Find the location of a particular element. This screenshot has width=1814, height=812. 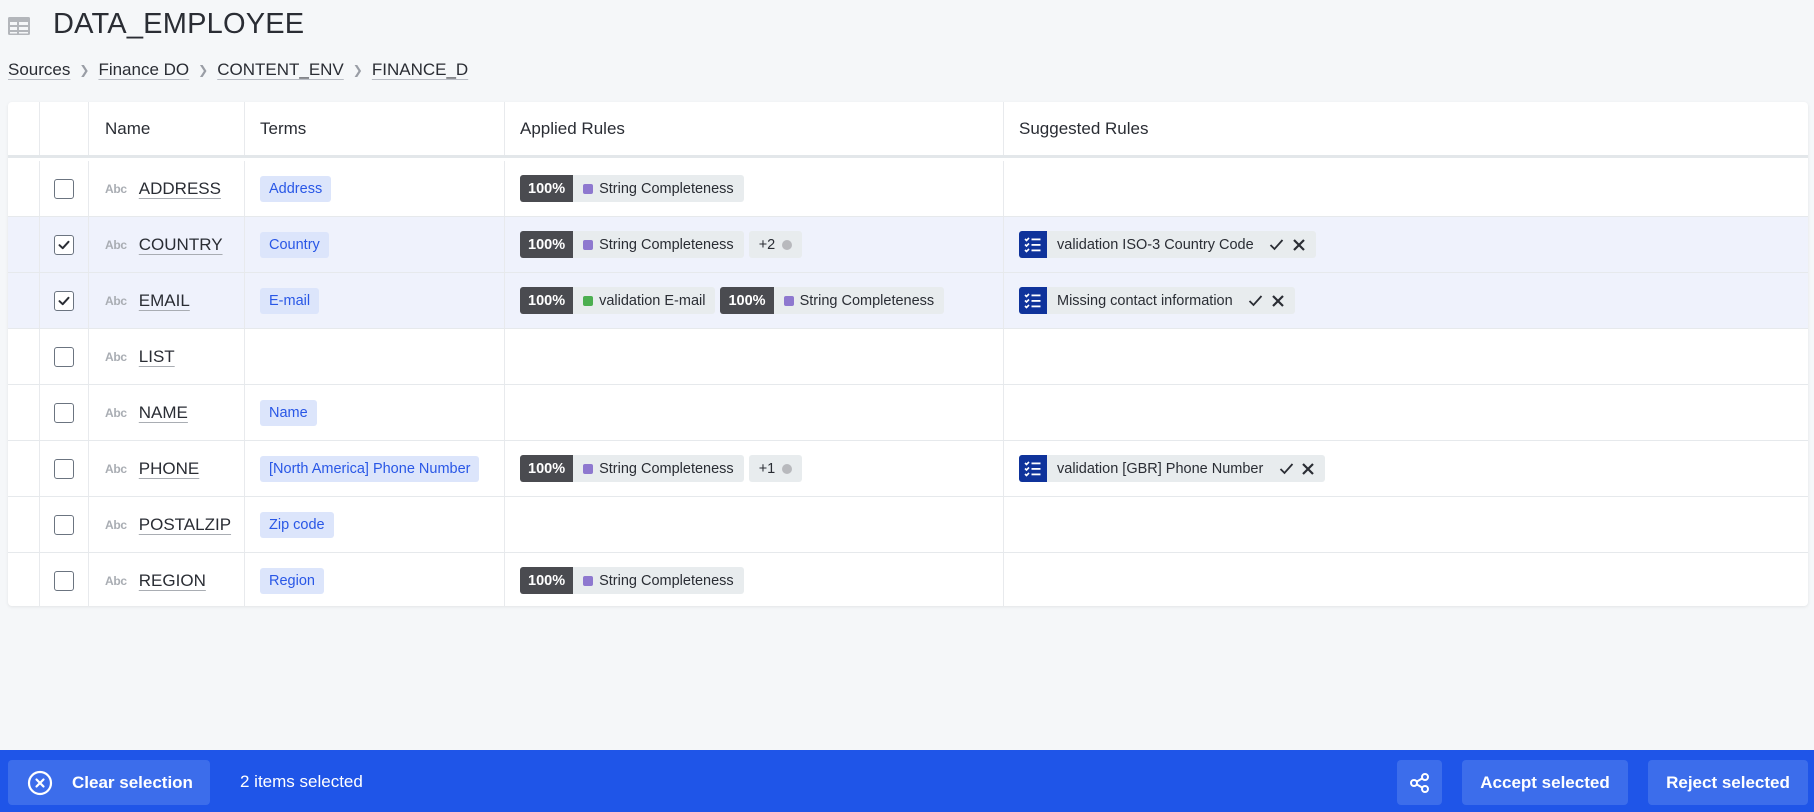

table-row: Abc ADDRESS Address 100% String Completeness is located at coordinates (908, 189).